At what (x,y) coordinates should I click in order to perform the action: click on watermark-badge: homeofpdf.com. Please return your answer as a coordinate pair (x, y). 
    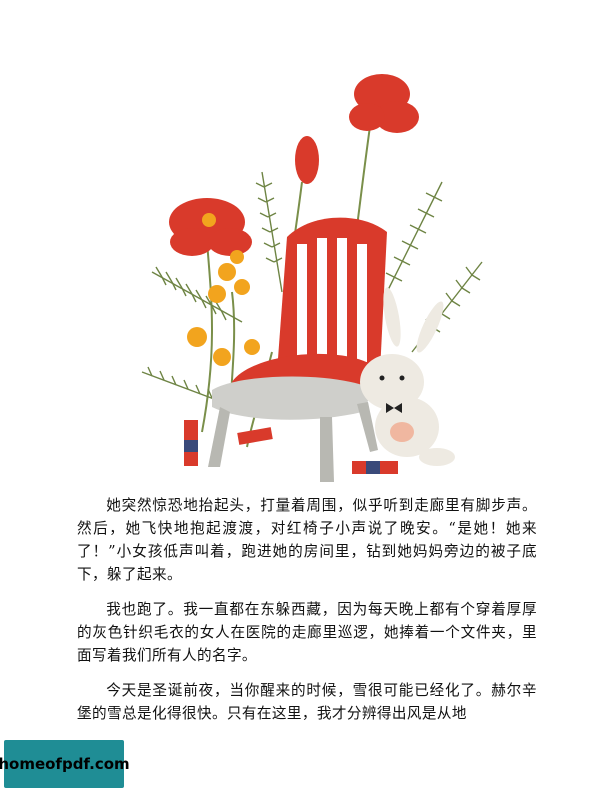
    Looking at the image, I should click on (65, 764).